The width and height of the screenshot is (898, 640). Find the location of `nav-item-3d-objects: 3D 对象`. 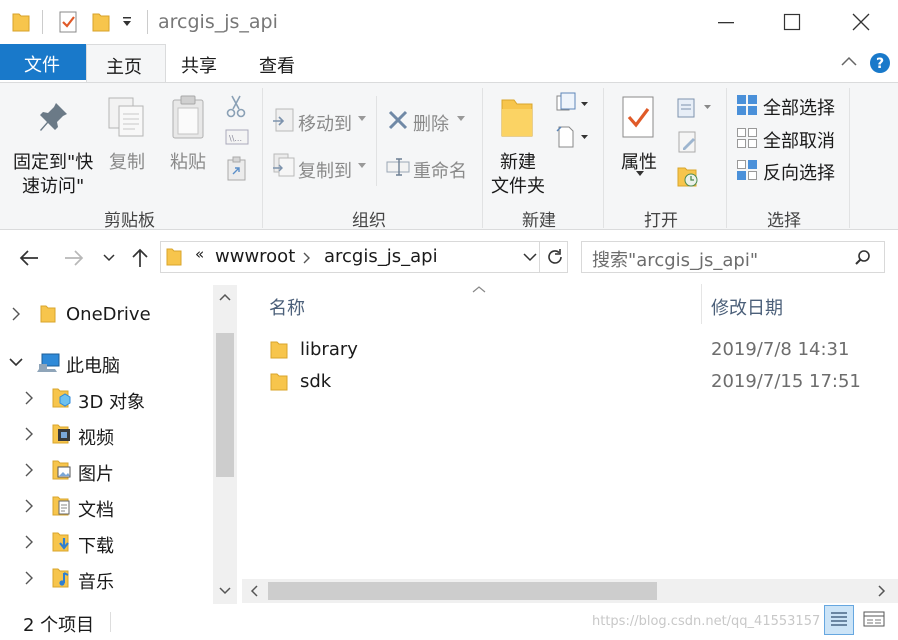

nav-item-3d-objects: 3D 对象 is located at coordinates (106, 399).